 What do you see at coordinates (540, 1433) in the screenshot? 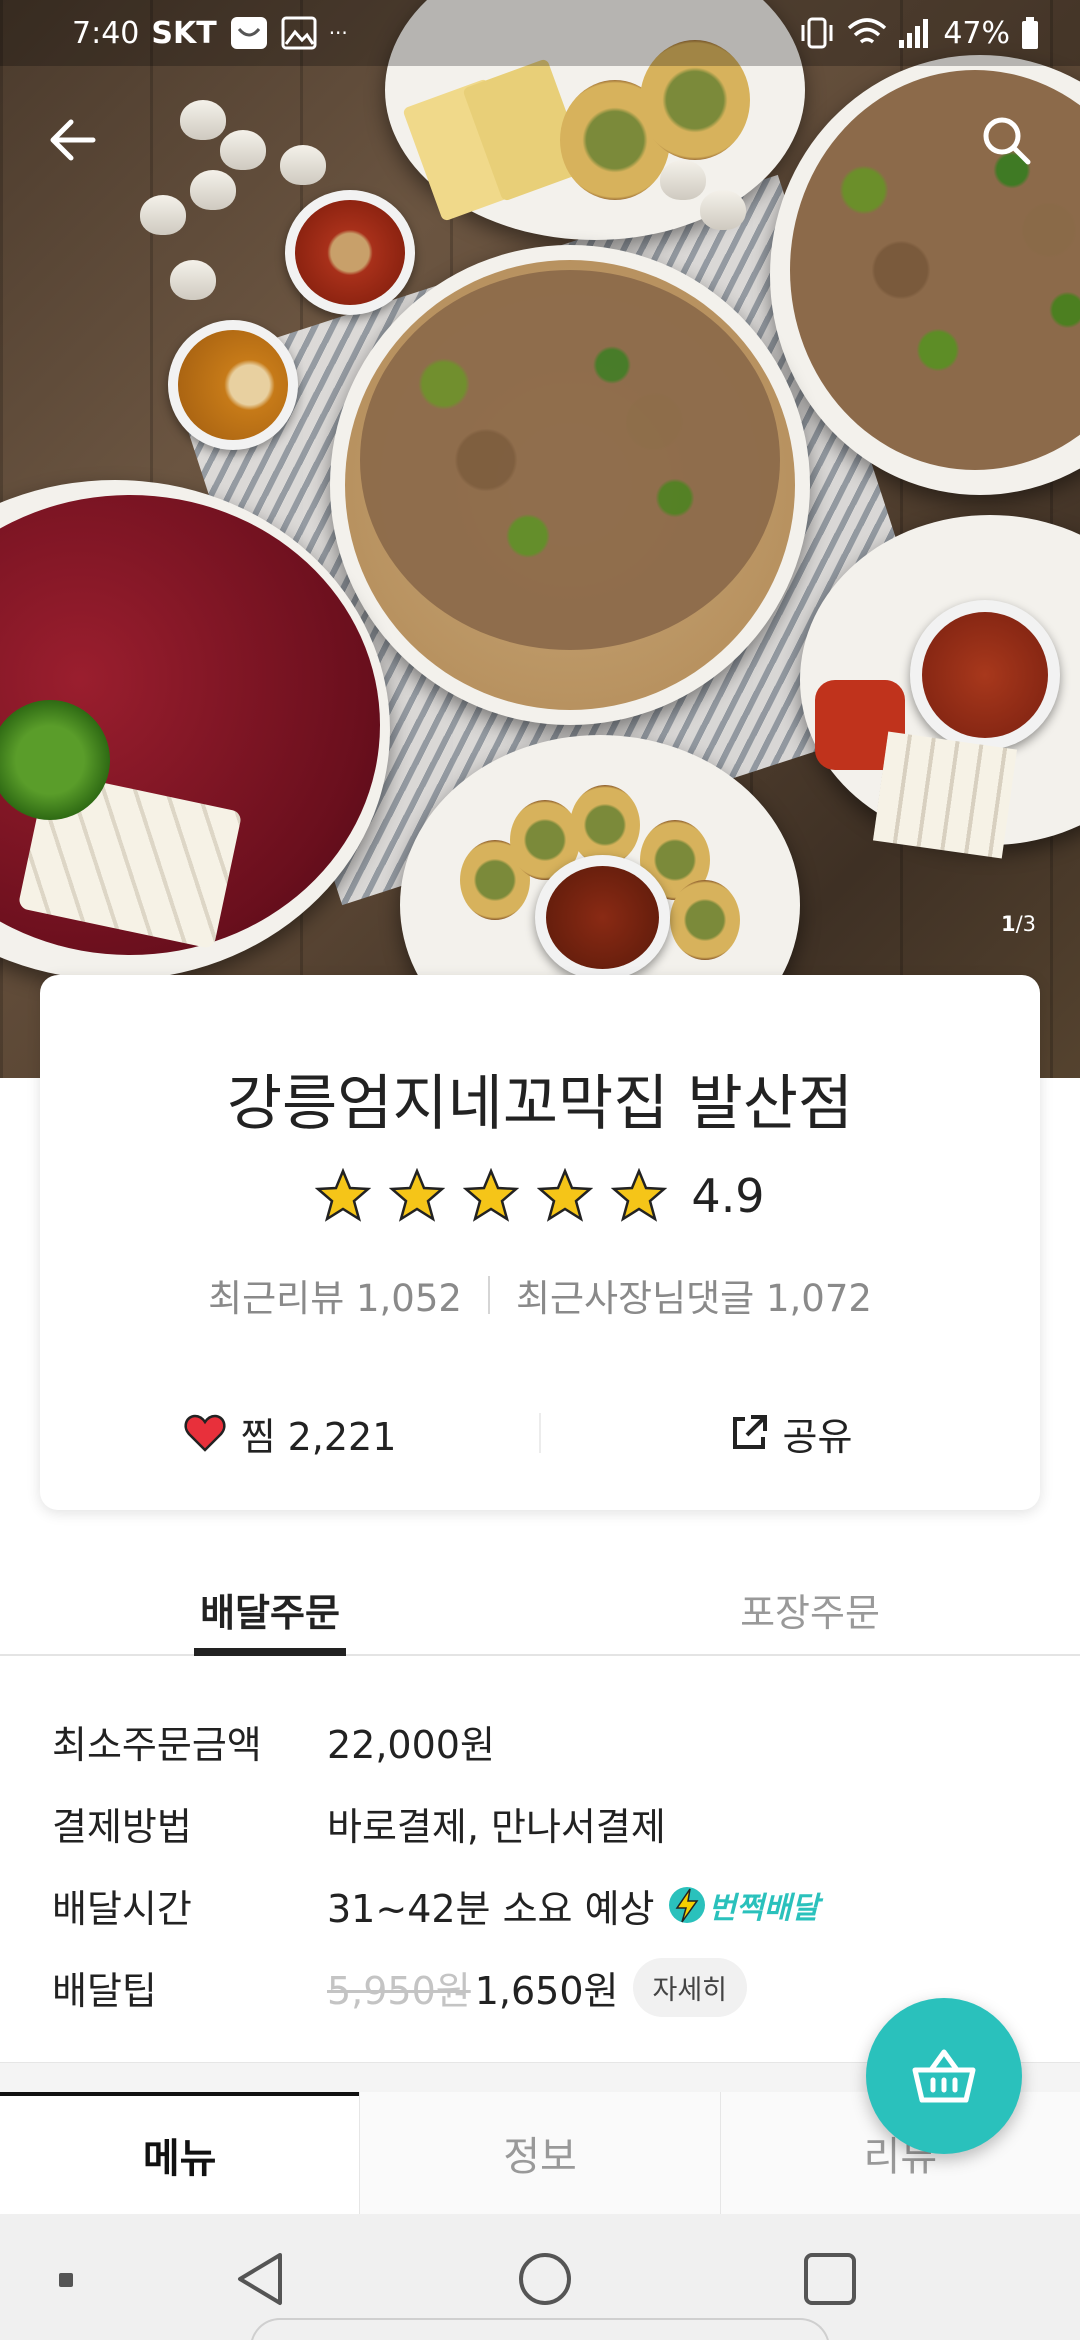
I see `action-row: 찜 2,221 공유` at bounding box center [540, 1433].